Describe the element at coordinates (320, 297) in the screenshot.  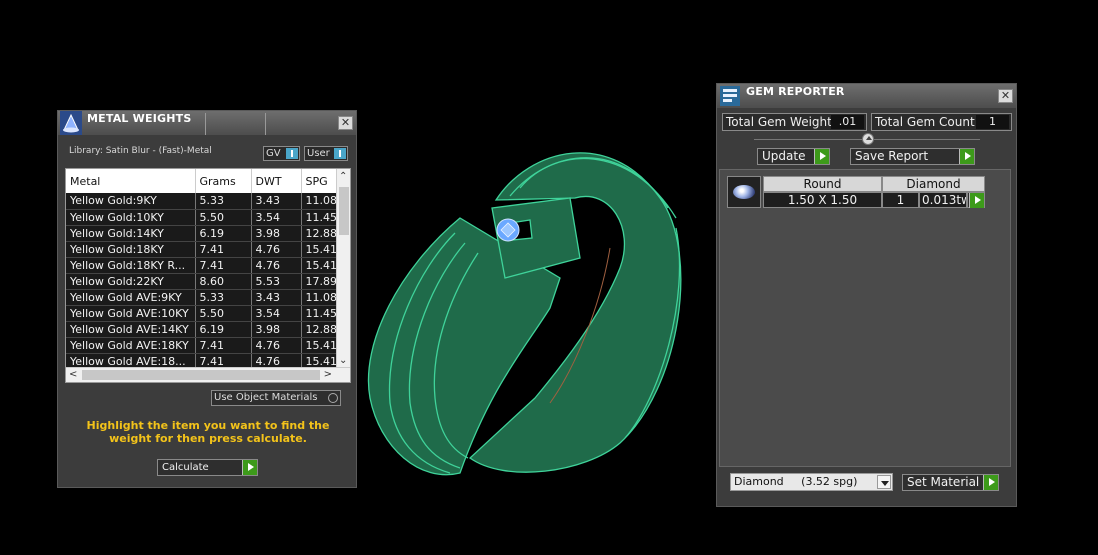
I see `table-cell: 11.08` at that location.